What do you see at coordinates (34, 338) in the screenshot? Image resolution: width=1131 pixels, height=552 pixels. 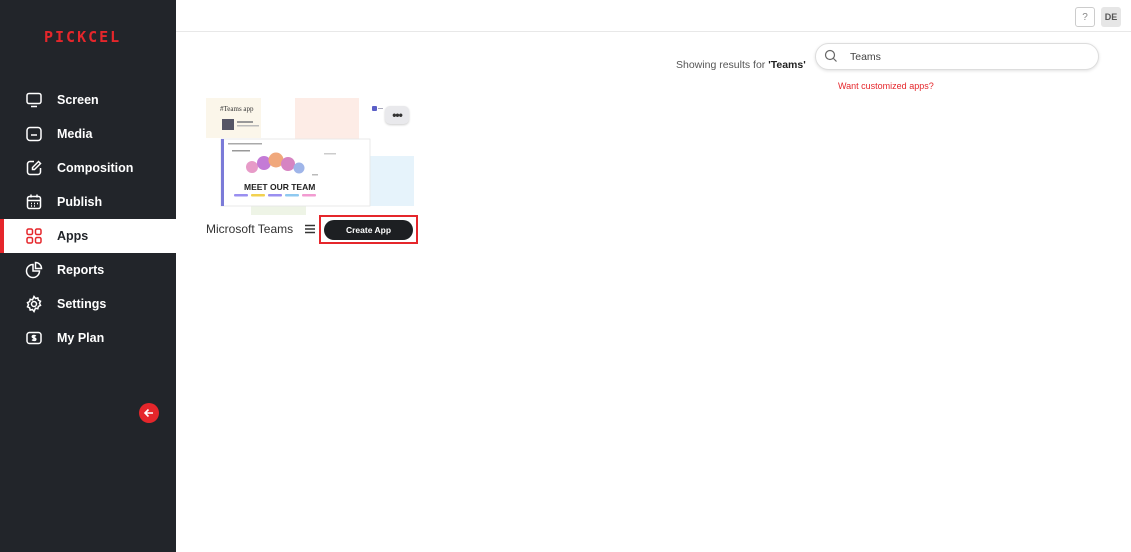 I see `plan-icon` at bounding box center [34, 338].